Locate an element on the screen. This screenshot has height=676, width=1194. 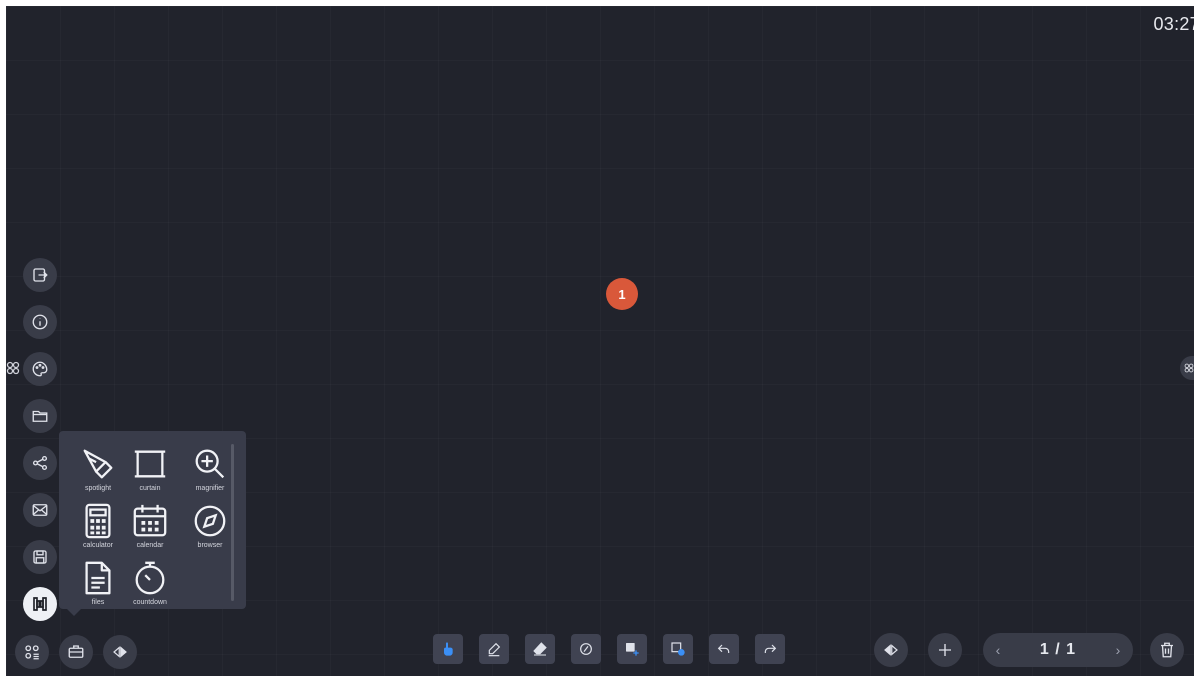
save-icon is located at coordinates (40, 557).